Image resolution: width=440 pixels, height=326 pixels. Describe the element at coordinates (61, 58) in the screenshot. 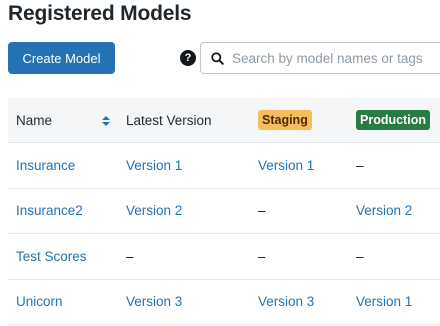

I see `create-model-button: Create Model` at that location.